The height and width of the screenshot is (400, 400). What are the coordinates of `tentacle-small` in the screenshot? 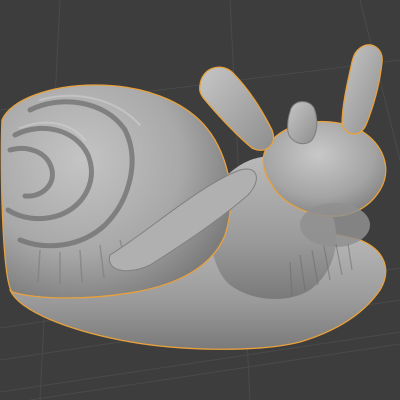 It's located at (302, 123).